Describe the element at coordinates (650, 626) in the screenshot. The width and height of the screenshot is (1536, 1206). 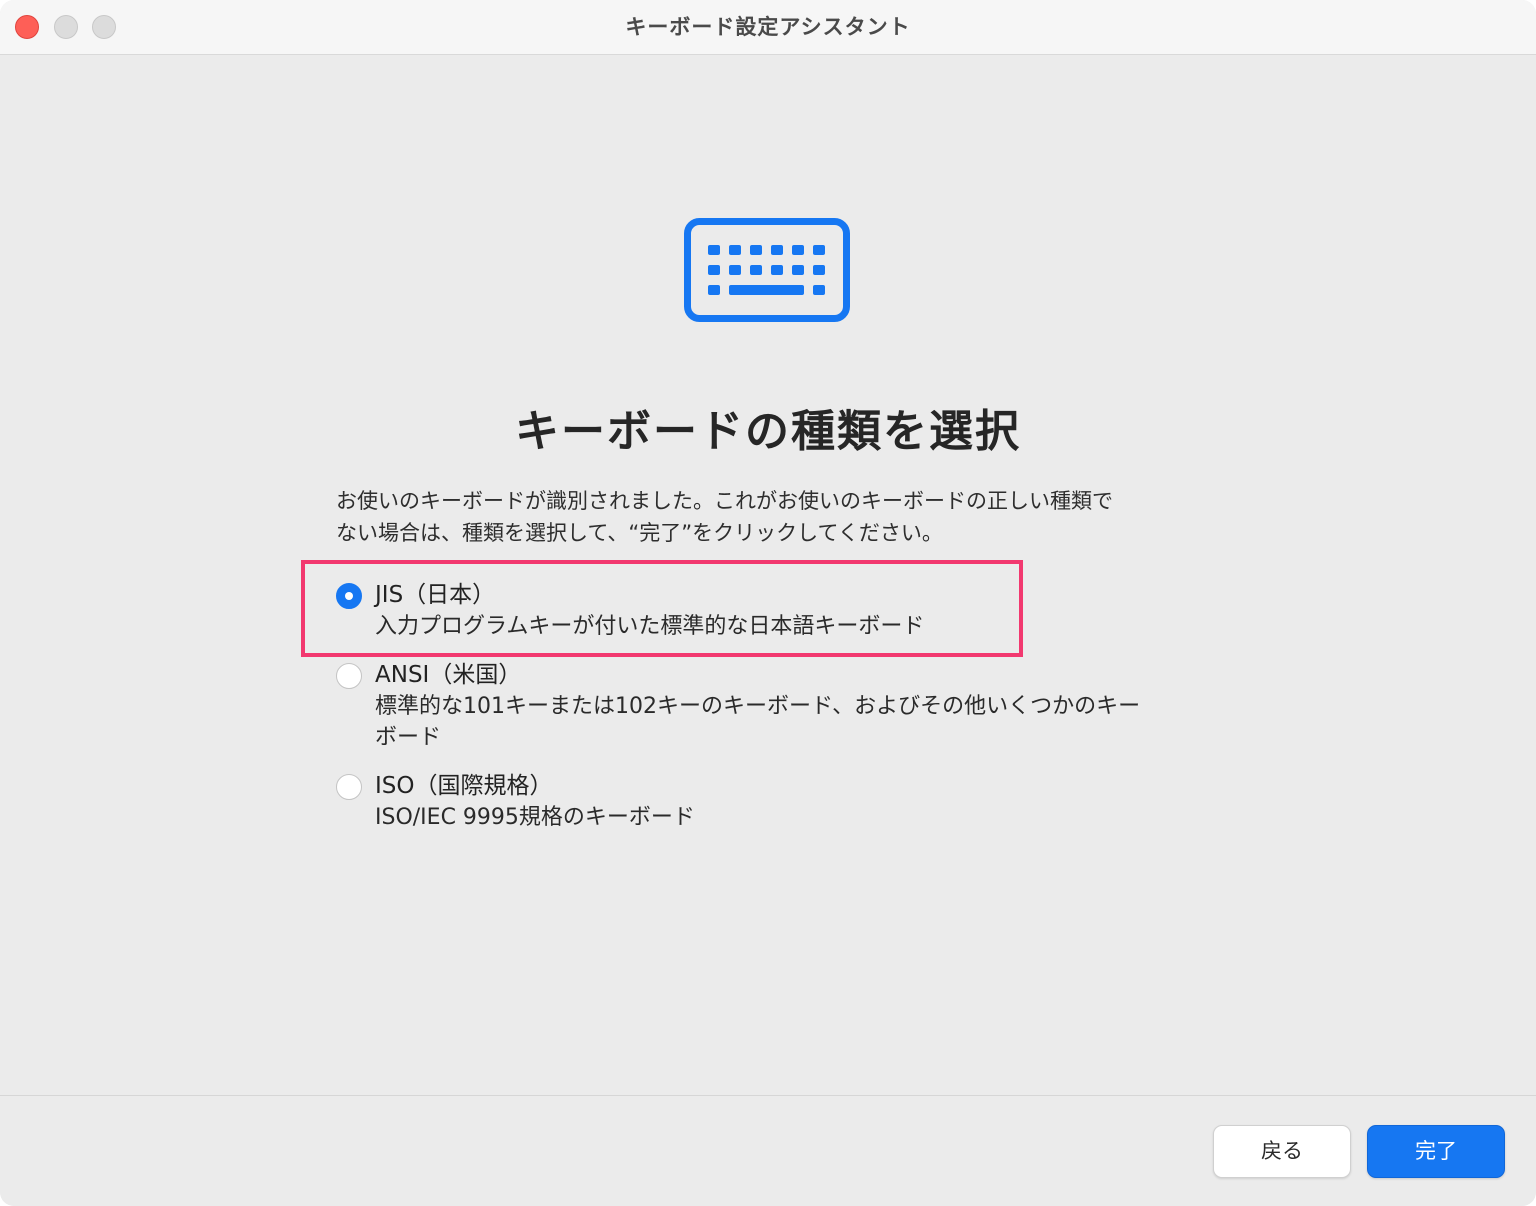
I see `option-description: 入力プログラムキーが付いた標準的な日本語キーボード` at that location.